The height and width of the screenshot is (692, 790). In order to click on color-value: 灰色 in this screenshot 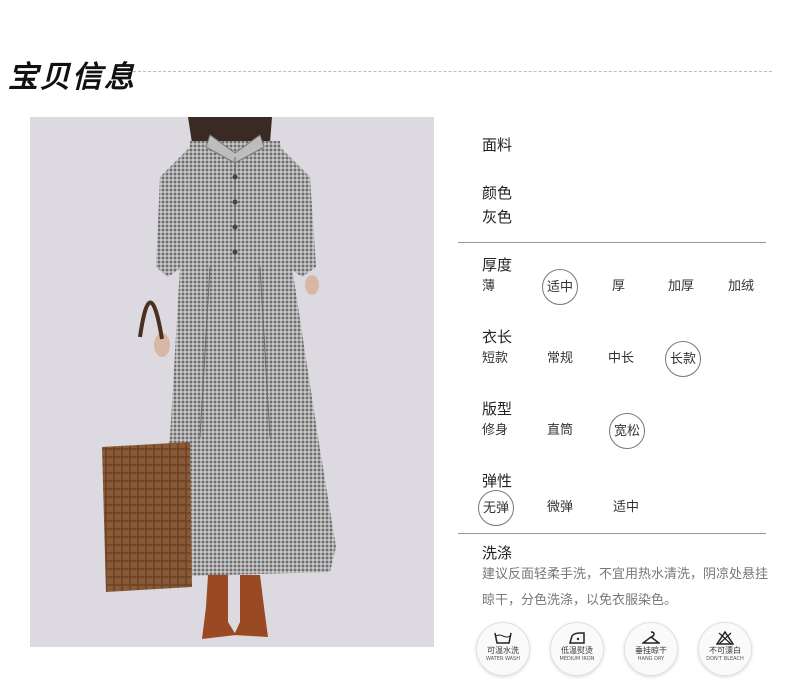, I will do `click(497, 217)`.